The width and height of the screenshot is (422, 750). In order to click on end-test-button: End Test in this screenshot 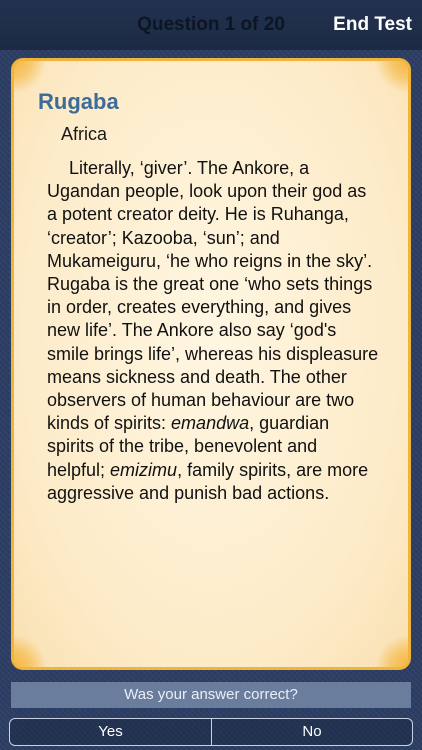, I will do `click(372, 25)`.